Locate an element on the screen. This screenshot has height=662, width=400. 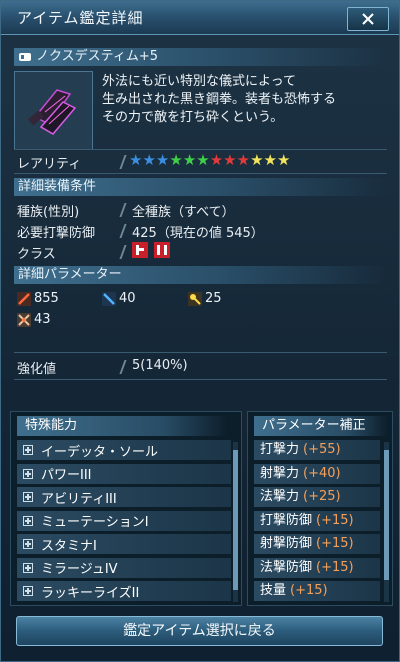
param-bonus-value: (+25) is located at coordinates (322, 496).